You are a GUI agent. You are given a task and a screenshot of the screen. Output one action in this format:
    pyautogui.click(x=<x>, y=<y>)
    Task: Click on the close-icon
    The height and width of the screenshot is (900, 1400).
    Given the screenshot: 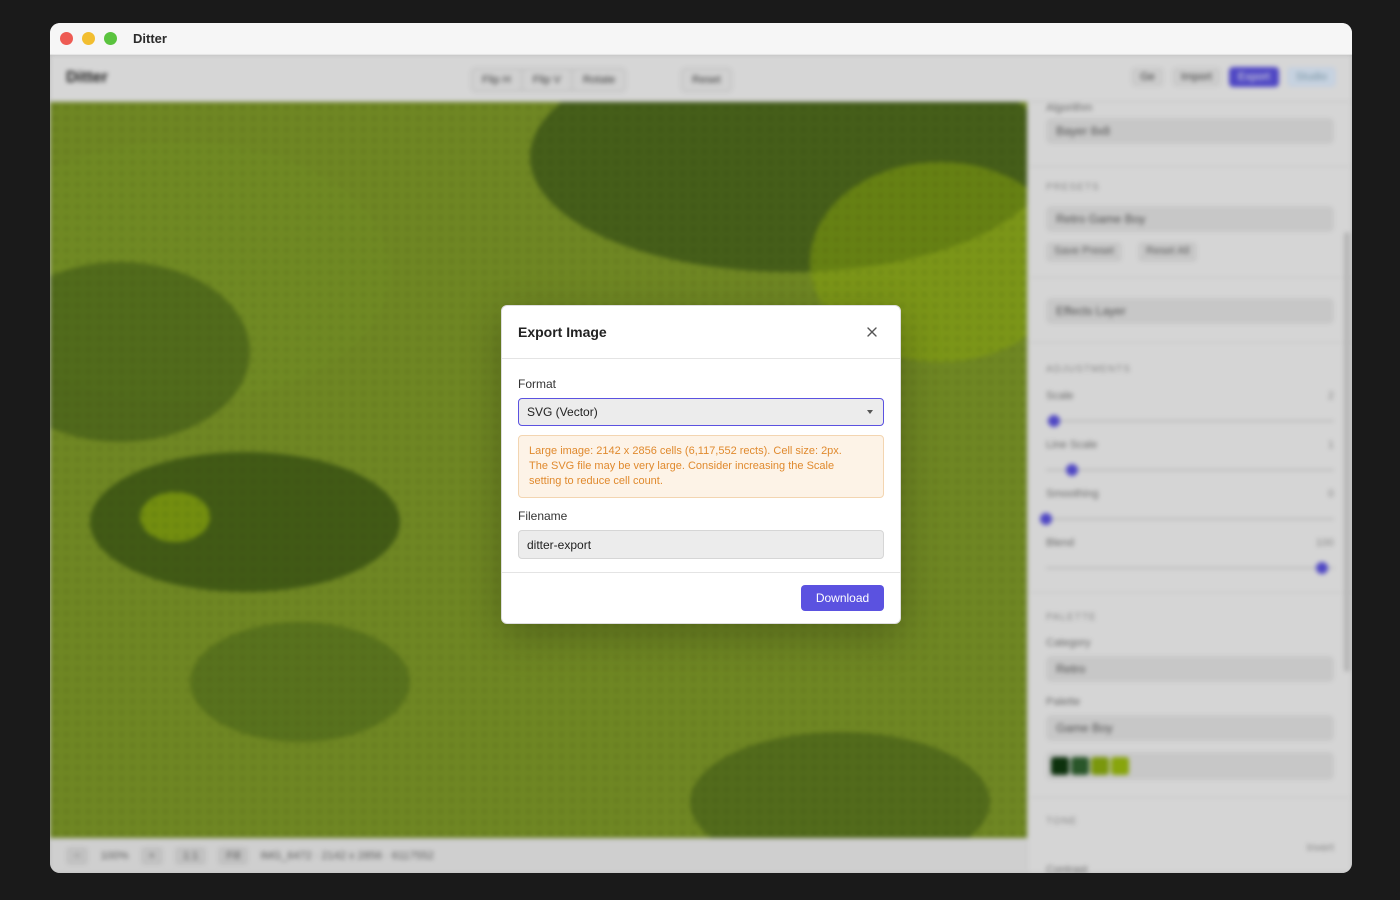 What is the action you would take?
    pyautogui.click(x=872, y=332)
    